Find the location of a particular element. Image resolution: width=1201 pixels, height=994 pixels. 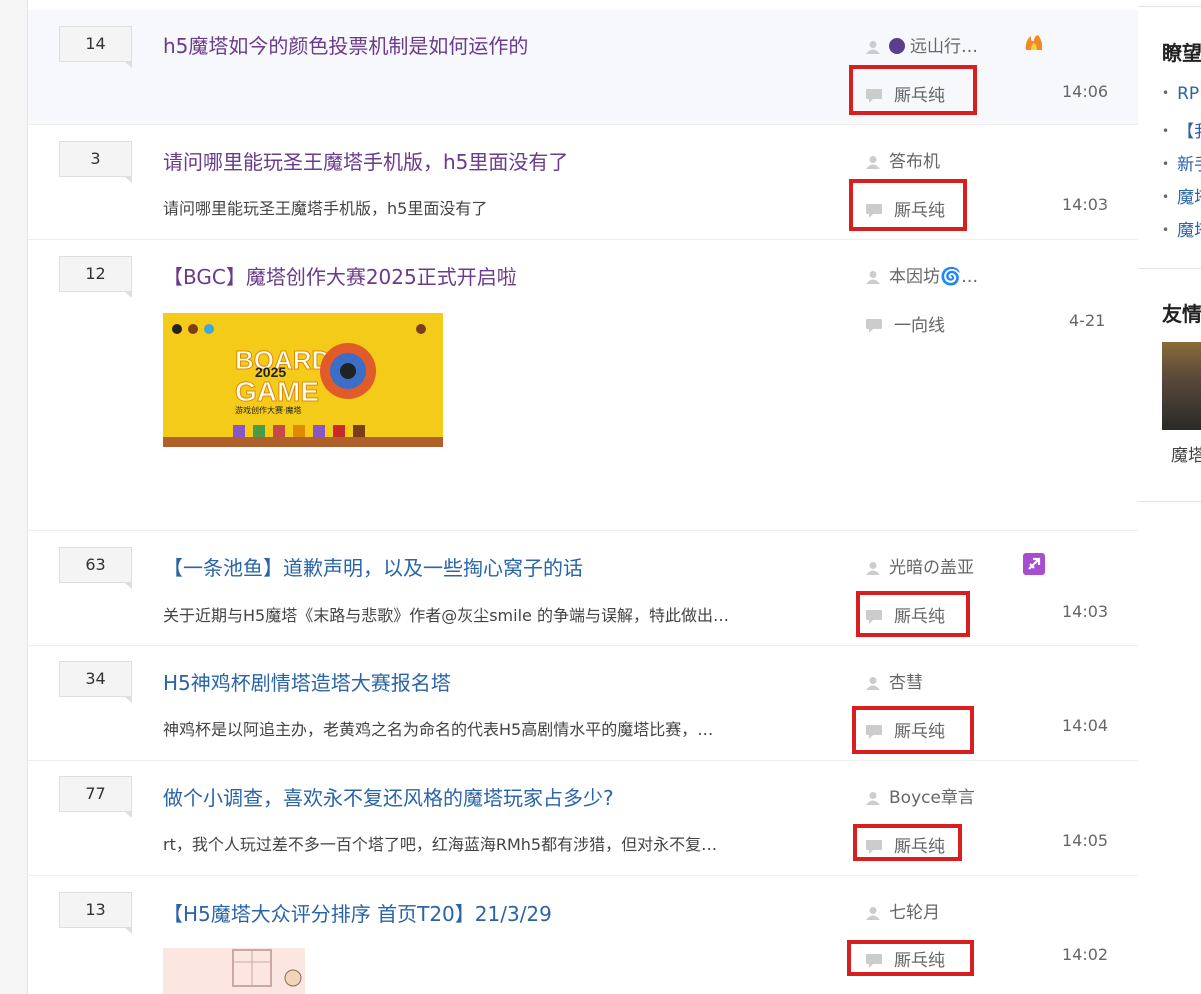

flame-badge-icon is located at coordinates (1034, 43).